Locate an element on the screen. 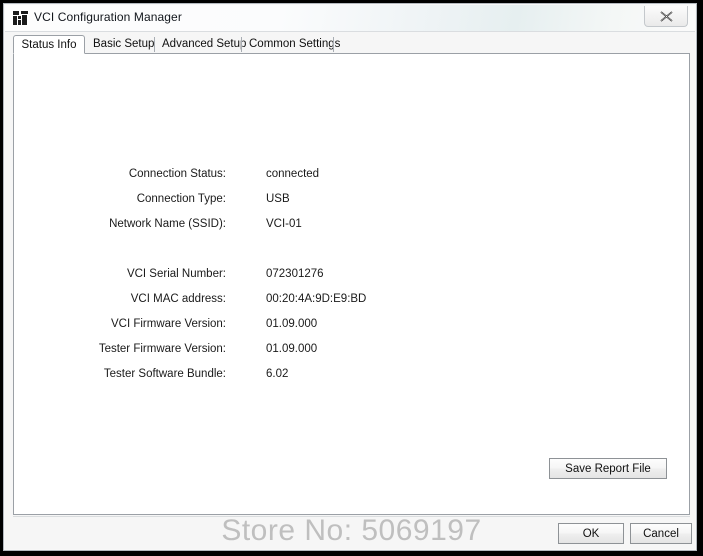  field-value: 072301276 is located at coordinates (295, 274).